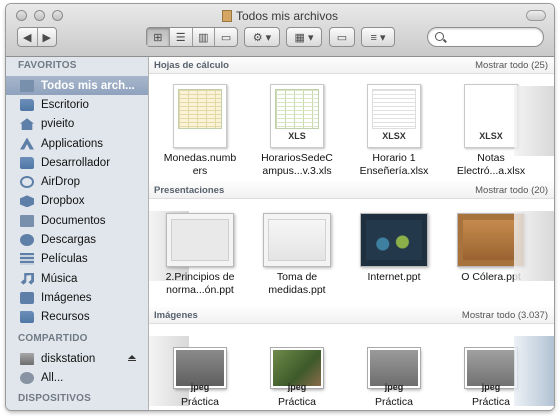  I want to click on back-button: ◀, so click(28, 37).